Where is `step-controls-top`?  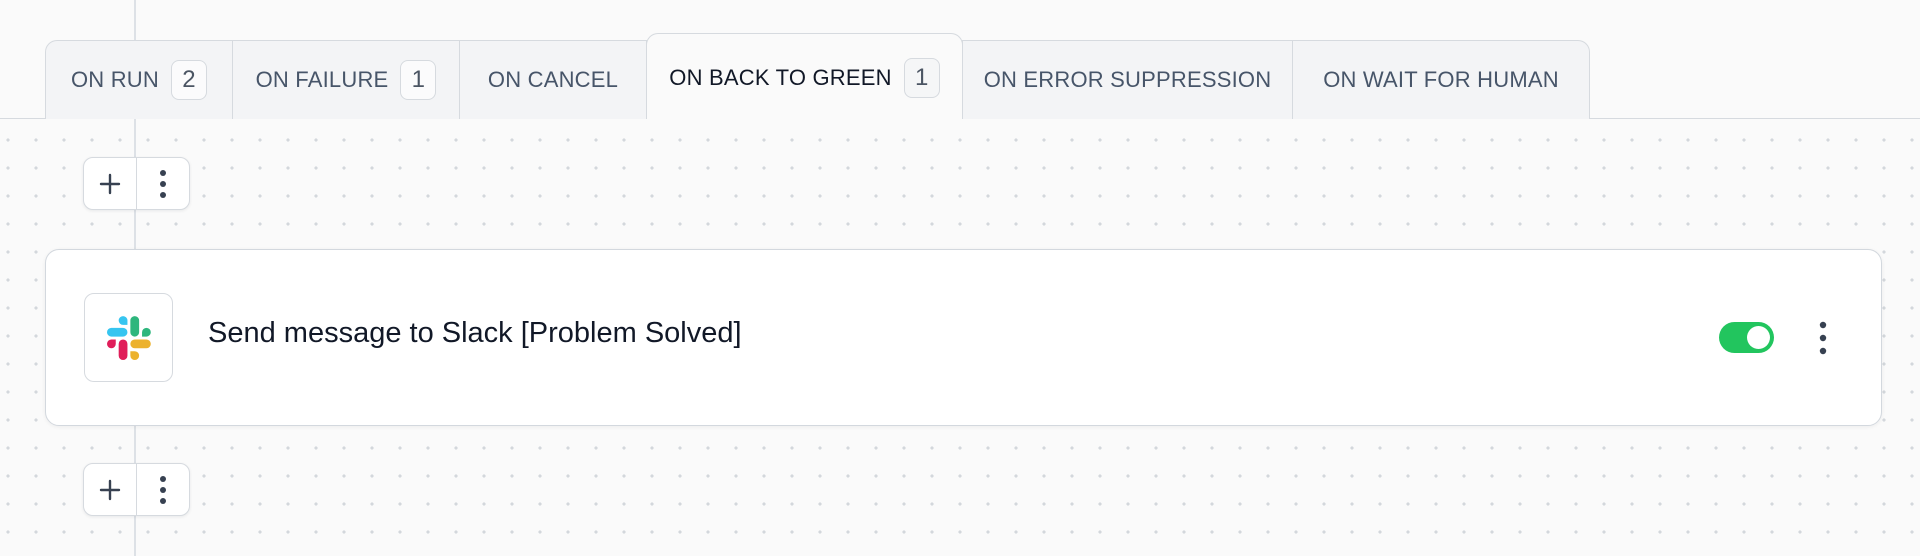
step-controls-top is located at coordinates (136, 183).